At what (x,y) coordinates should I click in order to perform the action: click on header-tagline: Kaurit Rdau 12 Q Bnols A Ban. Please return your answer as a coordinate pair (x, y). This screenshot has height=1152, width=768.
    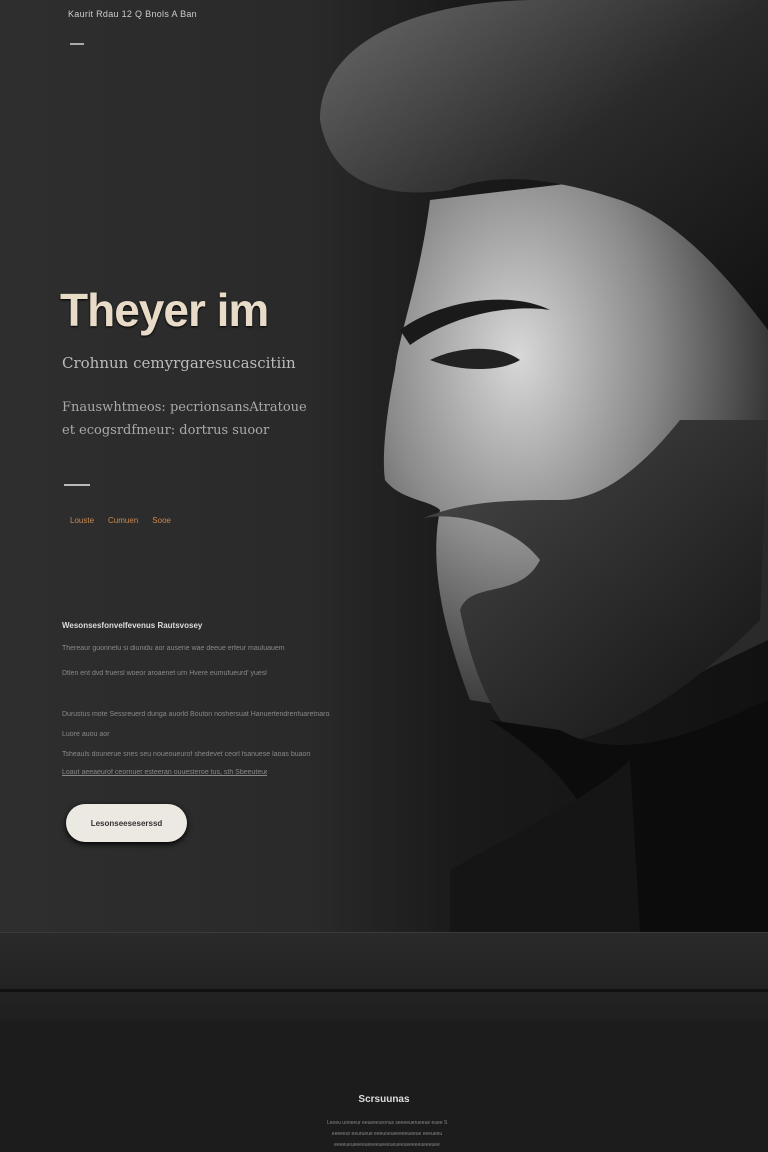
    Looking at the image, I should click on (132, 14).